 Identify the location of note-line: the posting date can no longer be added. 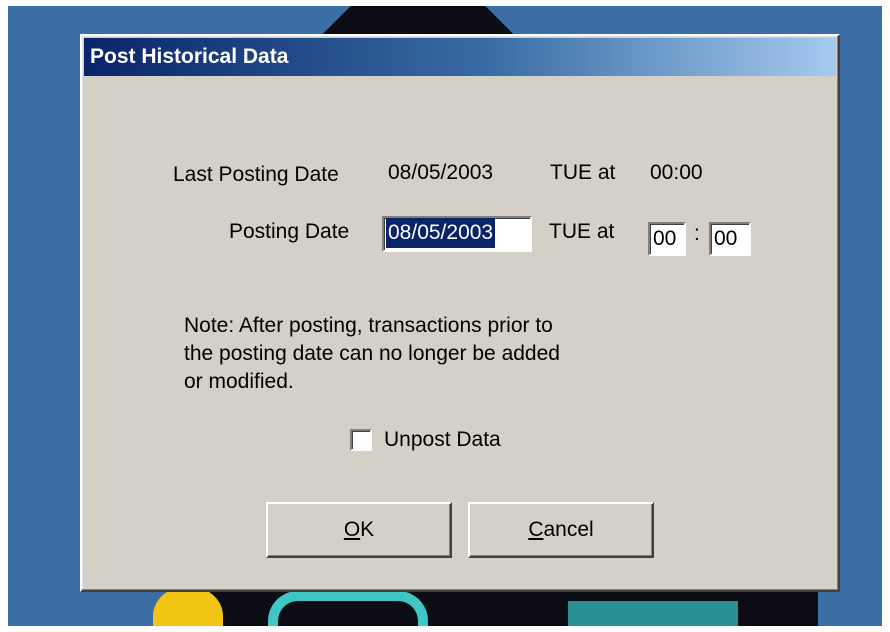
(372, 353).